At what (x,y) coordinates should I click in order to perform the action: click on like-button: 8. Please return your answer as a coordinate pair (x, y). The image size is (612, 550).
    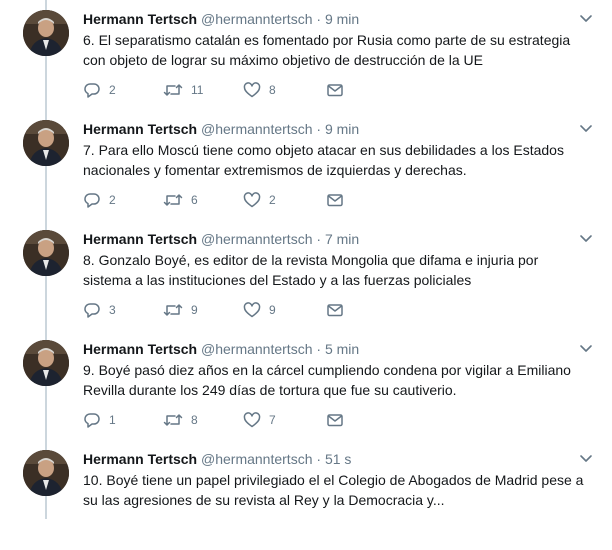
    Looking at the image, I should click on (259, 90).